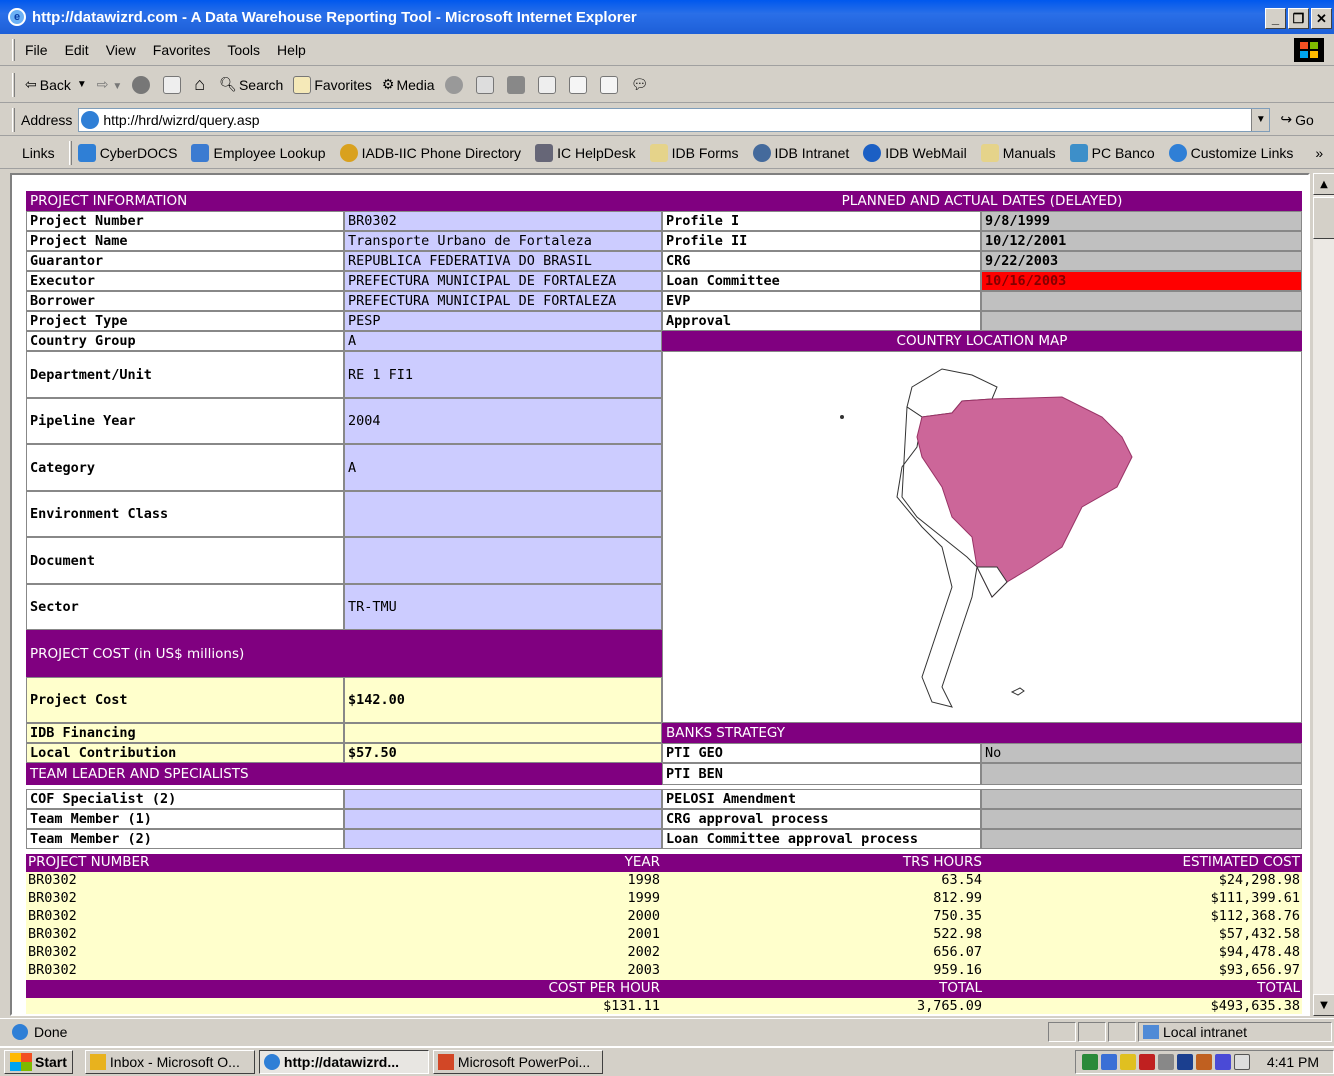  I want to click on borrower-label: Borrower, so click(185, 301).